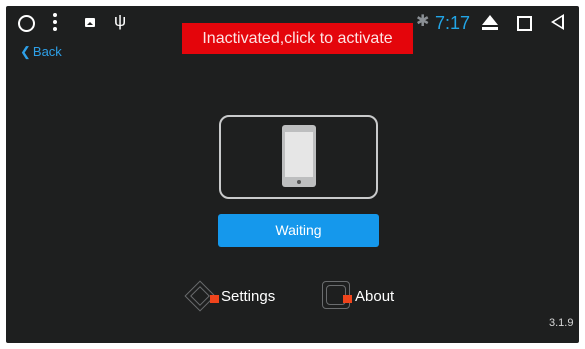 The image size is (585, 349). I want to click on status-time: 7:17, so click(453, 23).